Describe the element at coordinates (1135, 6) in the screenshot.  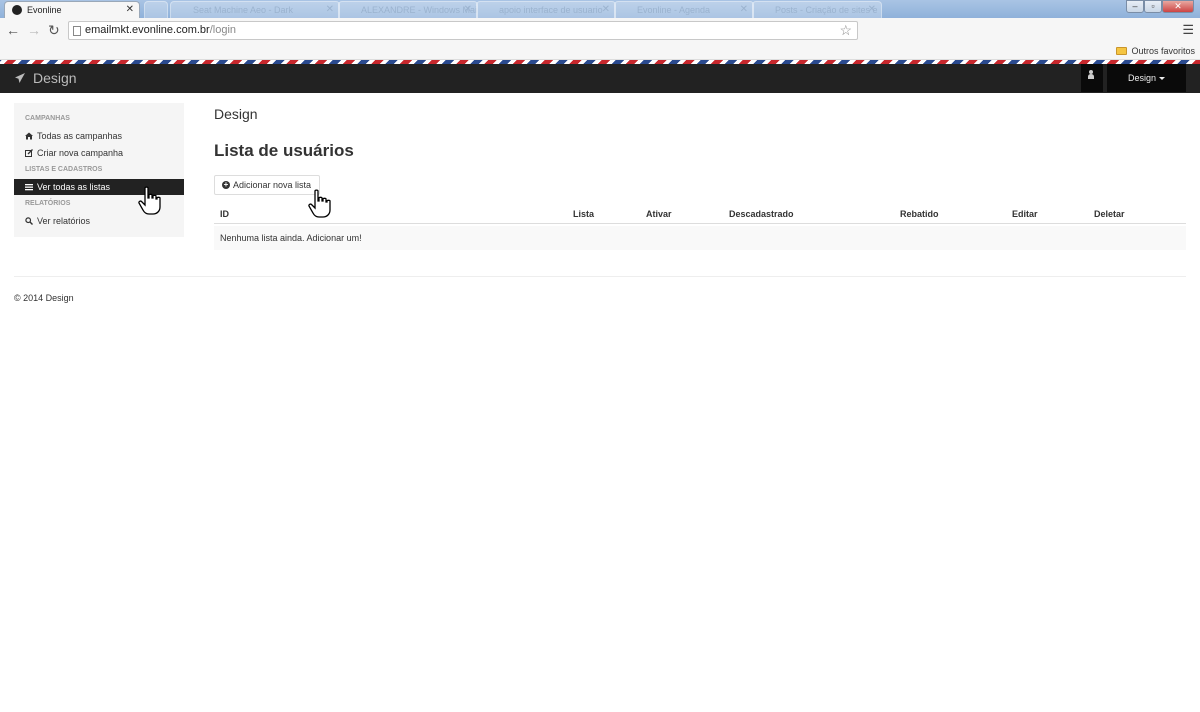
I see `minimize-icon: –` at that location.